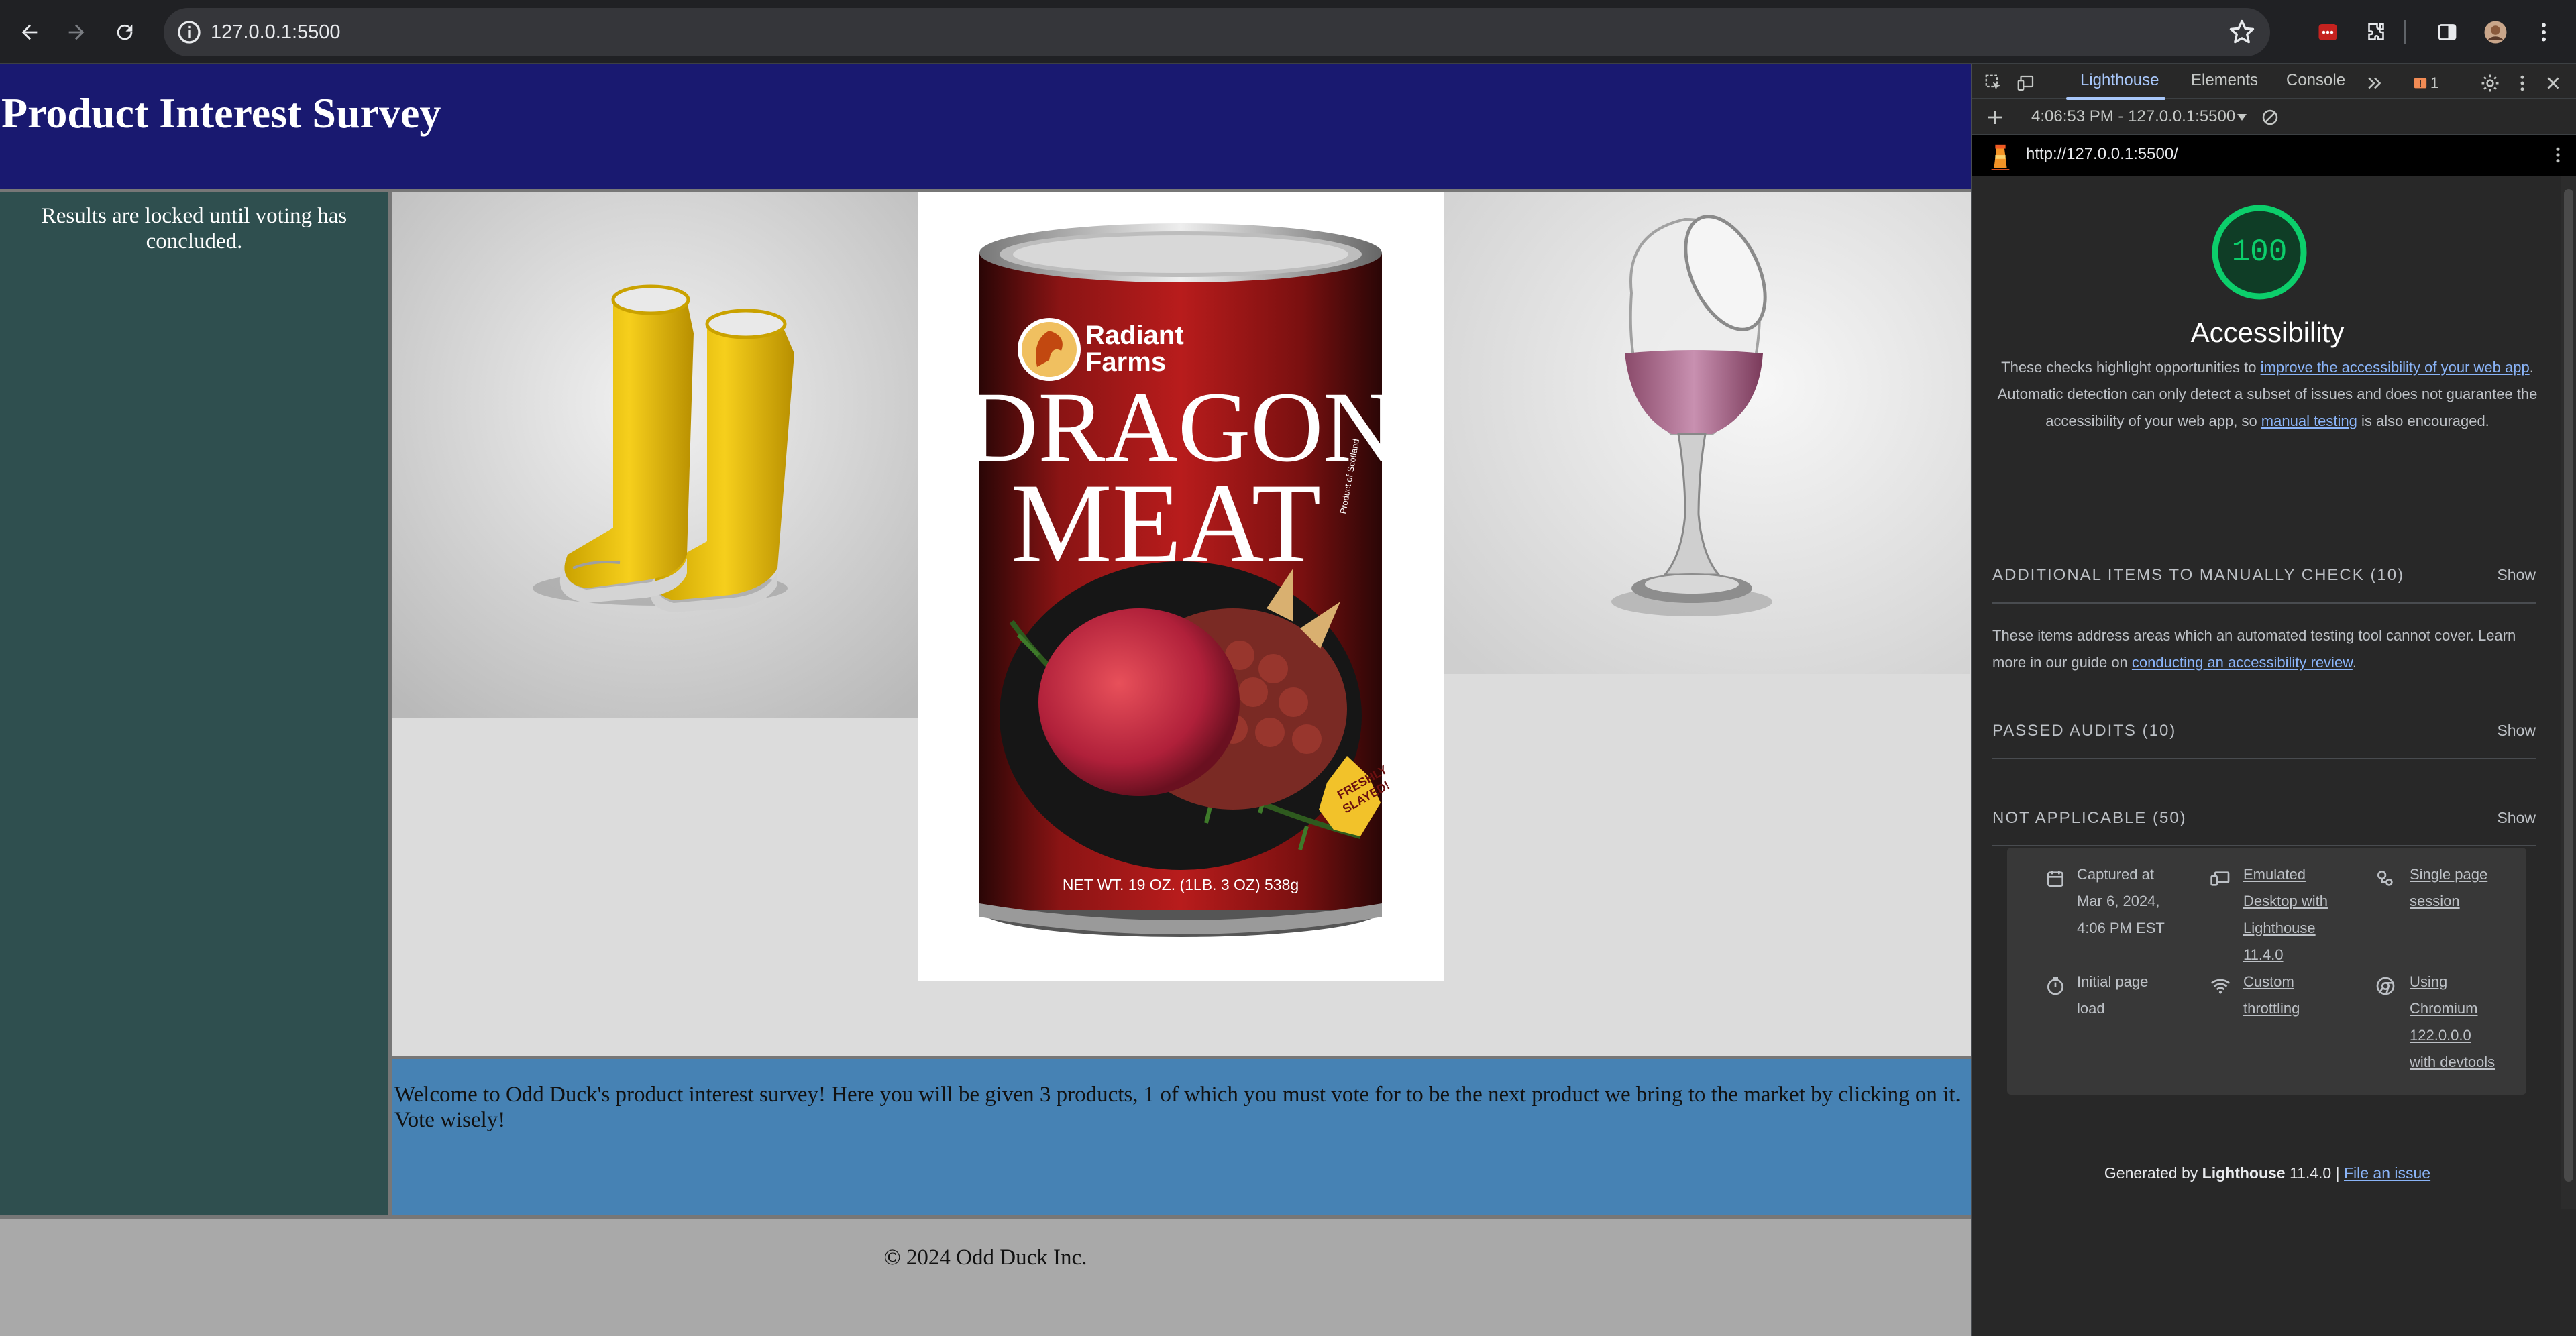 This screenshot has height=1336, width=2576. Describe the element at coordinates (2315, 81) in the screenshot. I see `tab-console: Console` at that location.